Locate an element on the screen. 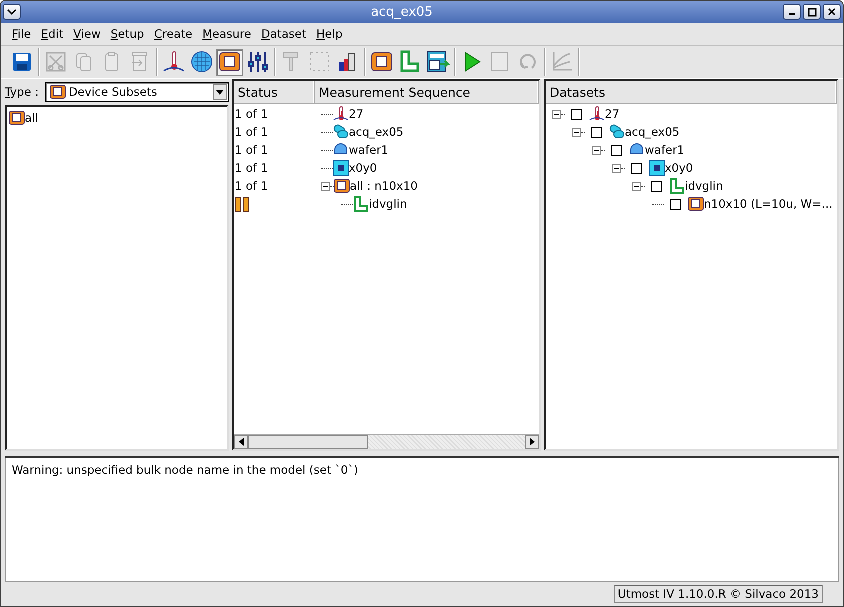  column-header: Measurement Sequence is located at coordinates (427, 92).